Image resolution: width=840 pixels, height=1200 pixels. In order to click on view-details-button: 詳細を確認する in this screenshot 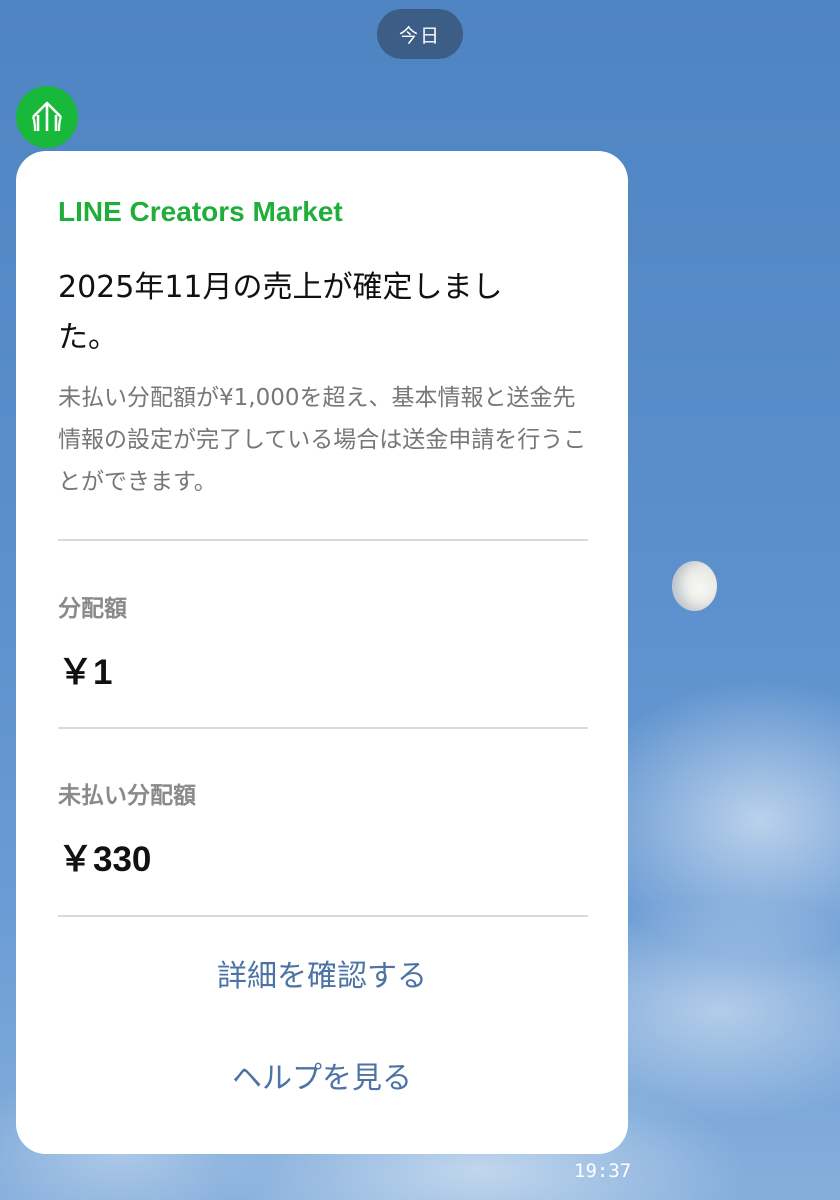, I will do `click(322, 973)`.